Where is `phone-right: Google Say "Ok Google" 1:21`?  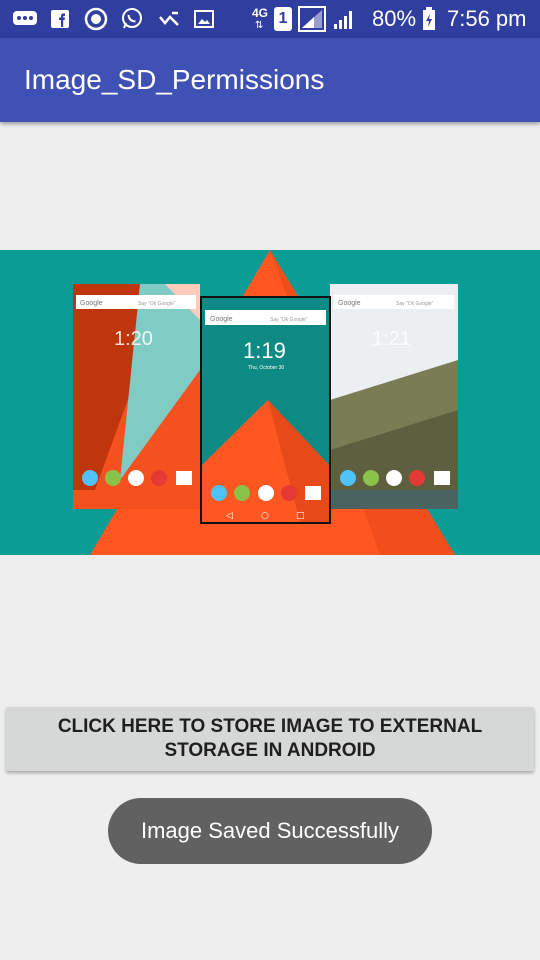
phone-right: Google Say "Ok Google" 1:21 is located at coordinates (394, 396).